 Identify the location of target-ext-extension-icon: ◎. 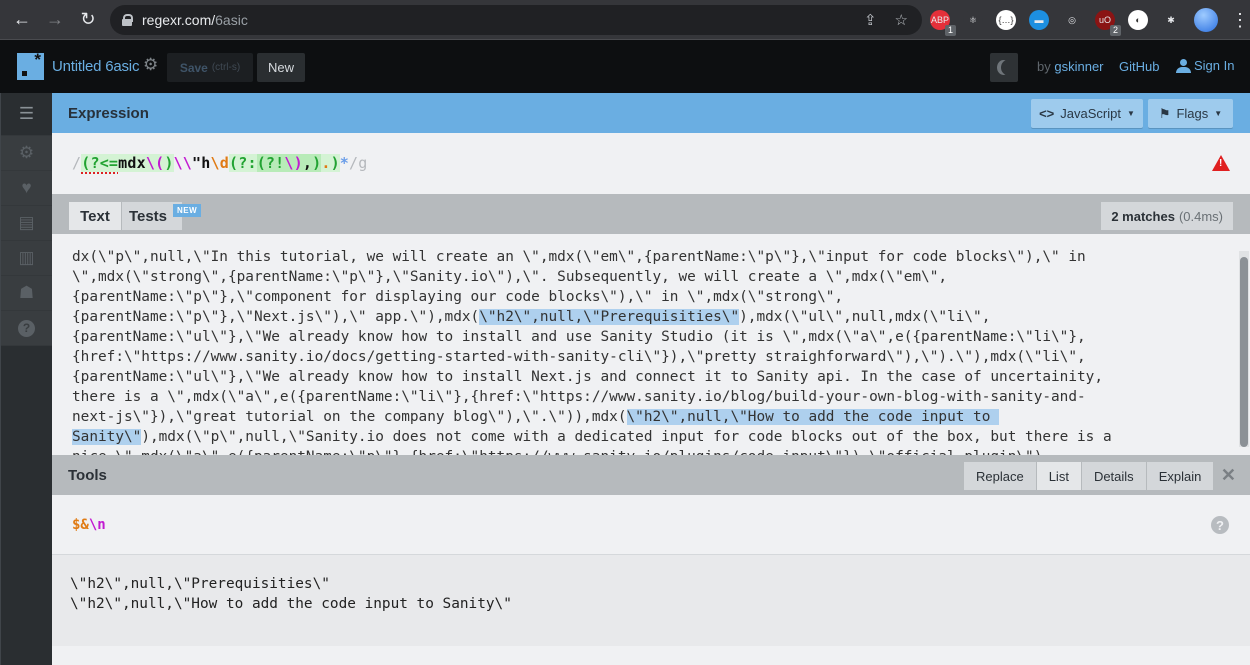
(1072, 20).